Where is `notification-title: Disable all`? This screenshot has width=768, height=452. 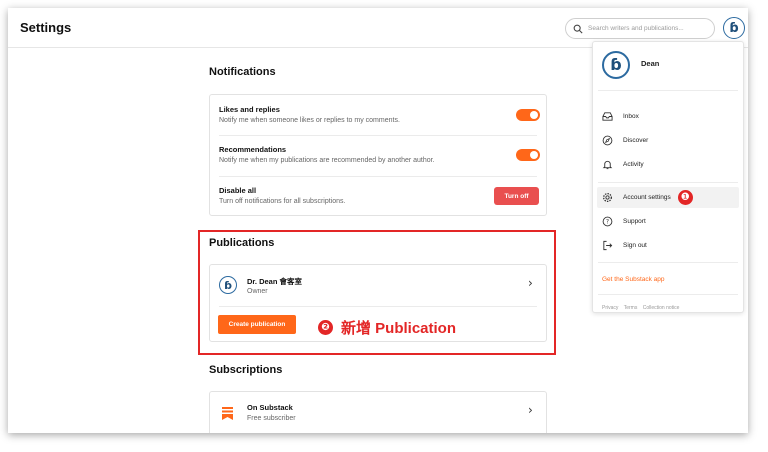 notification-title: Disable all is located at coordinates (238, 190).